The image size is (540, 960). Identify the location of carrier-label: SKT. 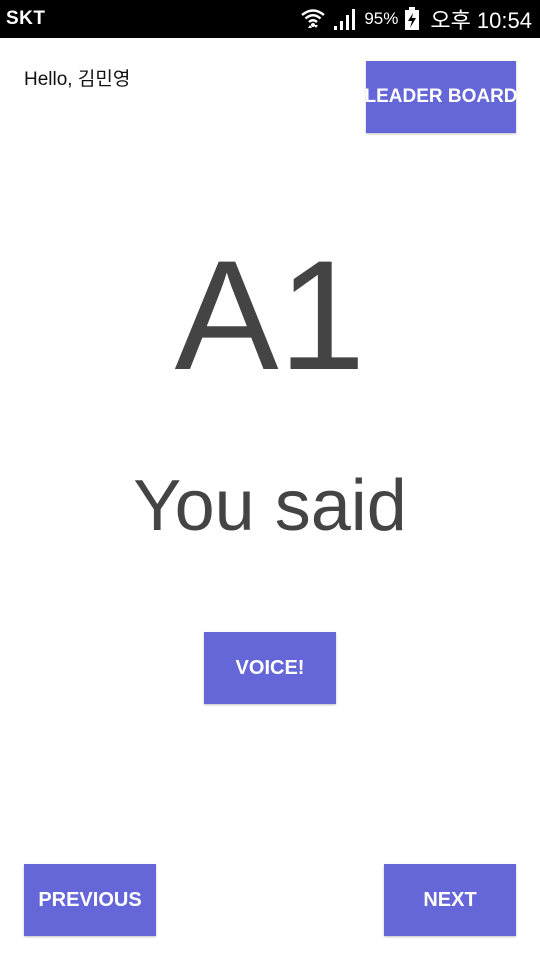
(26, 18).